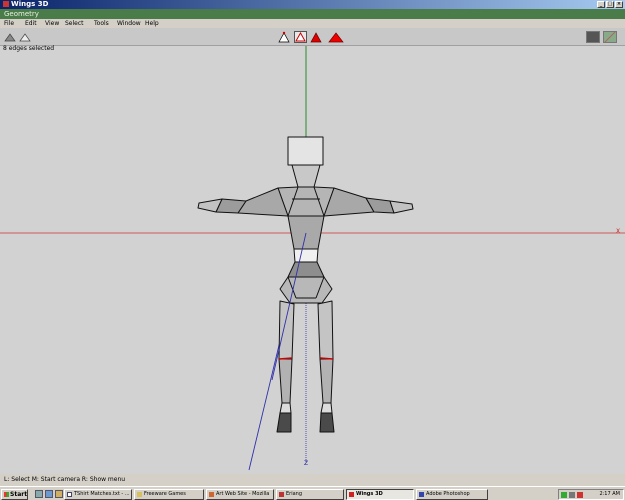 The image size is (625, 500). Describe the element at coordinates (169, 494) in the screenshot. I see `task-freeware-games: Freeware Games` at that location.